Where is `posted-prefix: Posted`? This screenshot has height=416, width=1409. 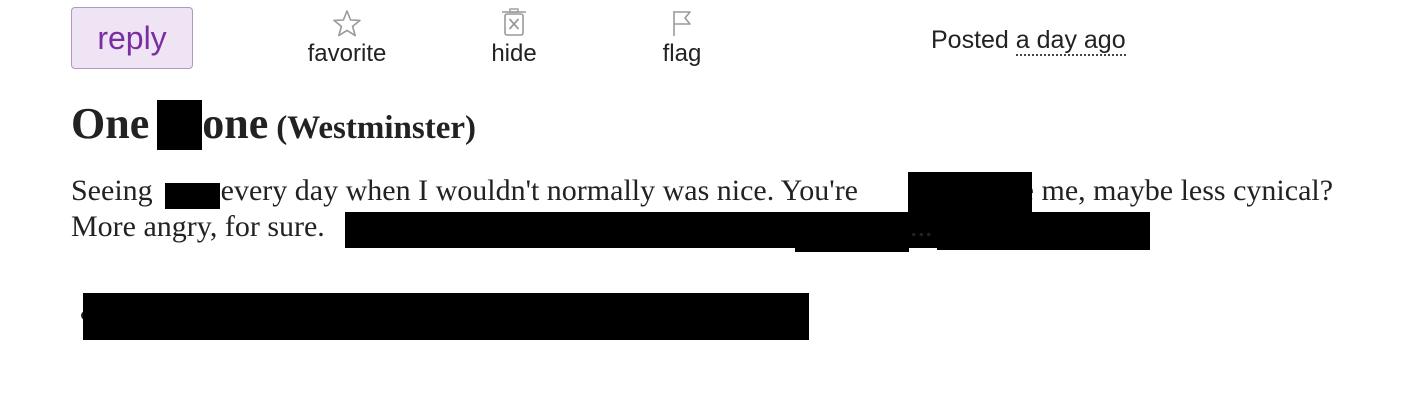
posted-prefix: Posted is located at coordinates (970, 40).